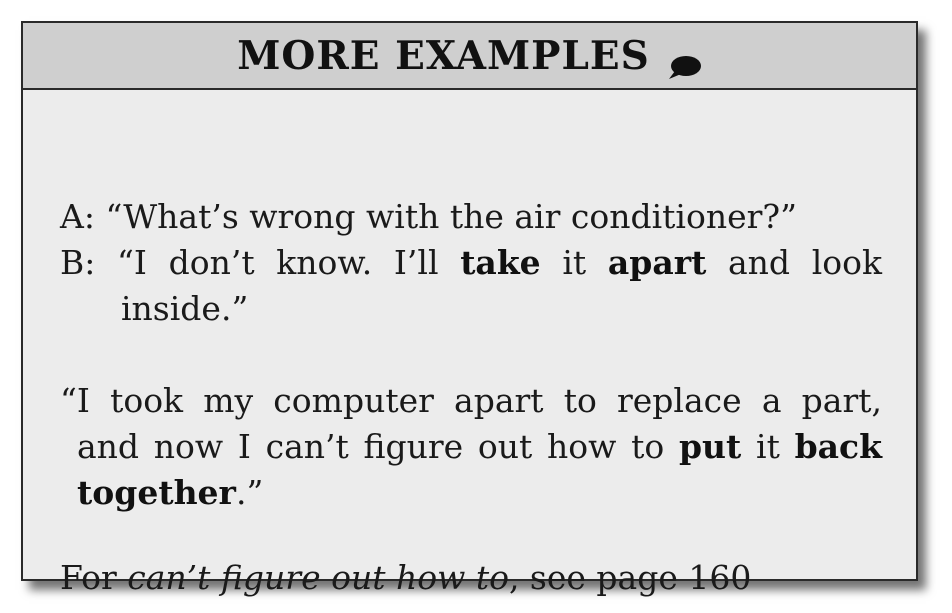  I want to click on example2-text-4: .”, so click(249, 492).